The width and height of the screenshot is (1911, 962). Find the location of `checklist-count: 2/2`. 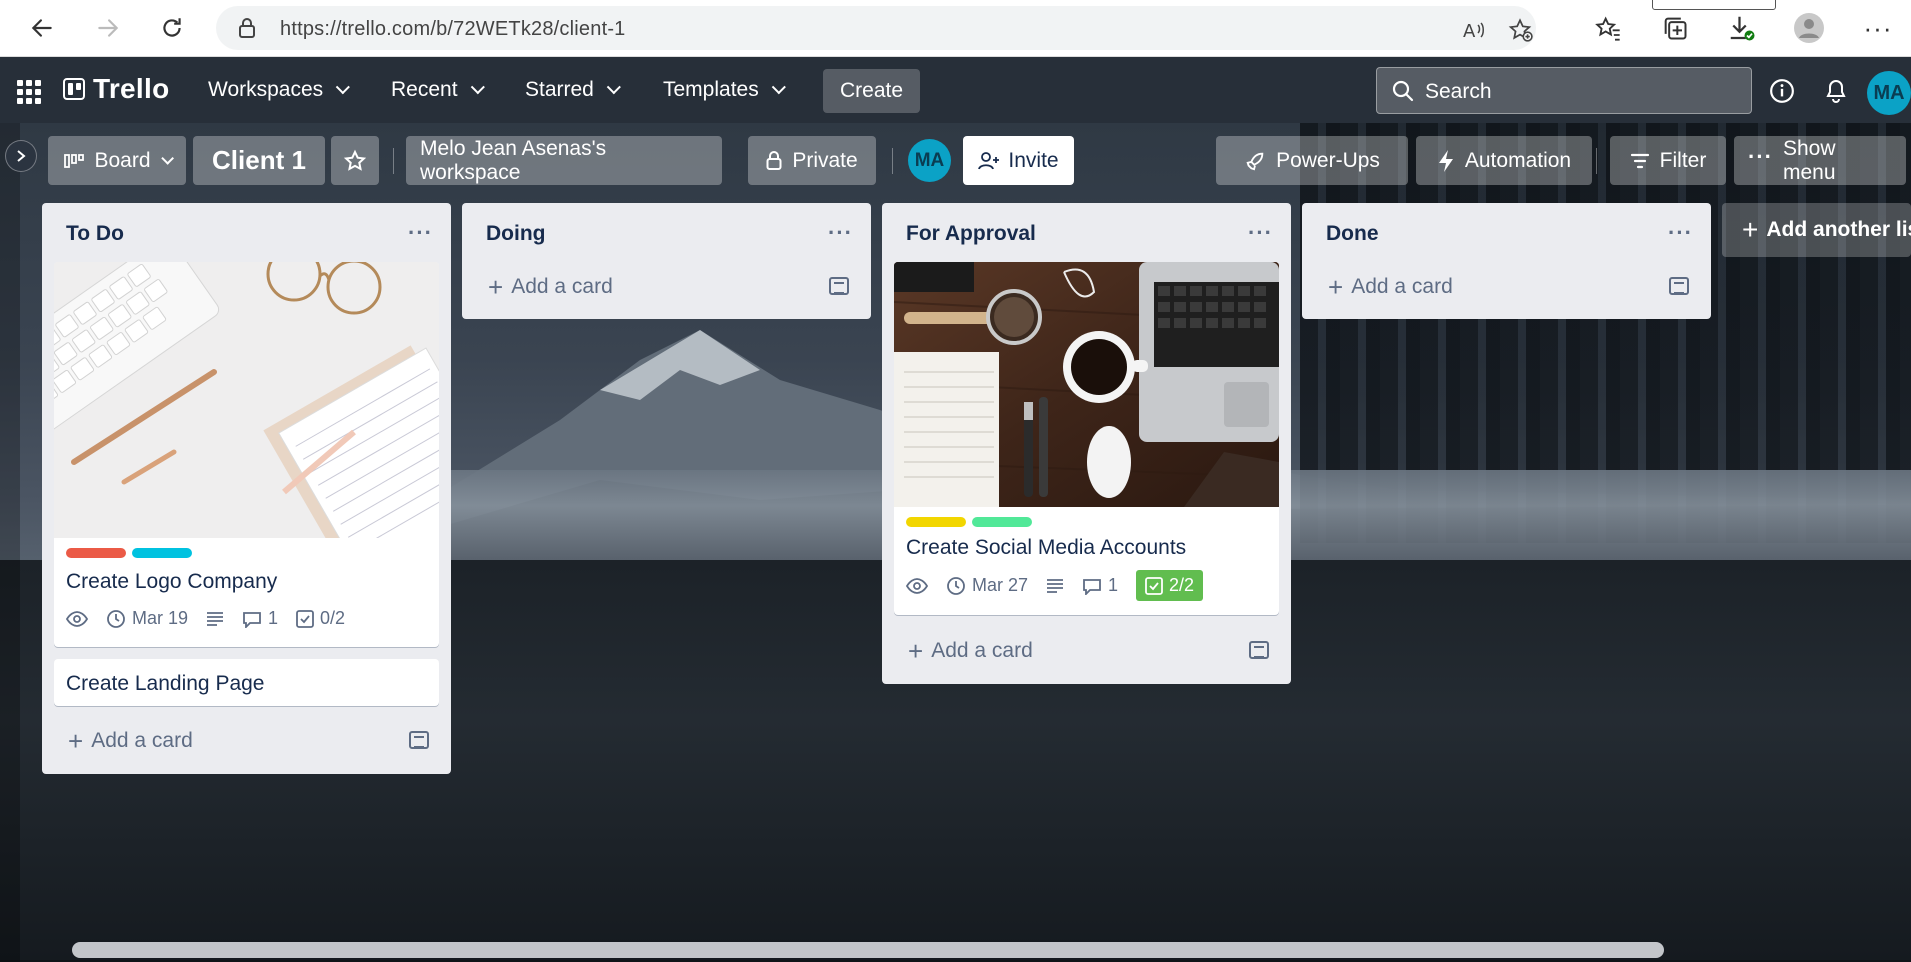

checklist-count: 2/2 is located at coordinates (1182, 585).